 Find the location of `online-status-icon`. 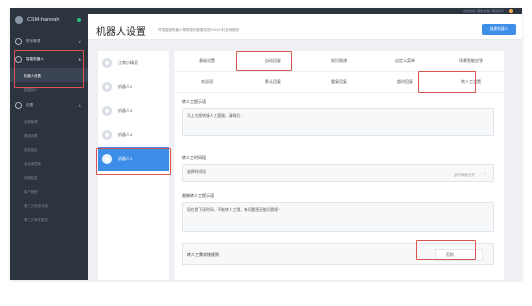

online-status-icon is located at coordinates (79, 20).